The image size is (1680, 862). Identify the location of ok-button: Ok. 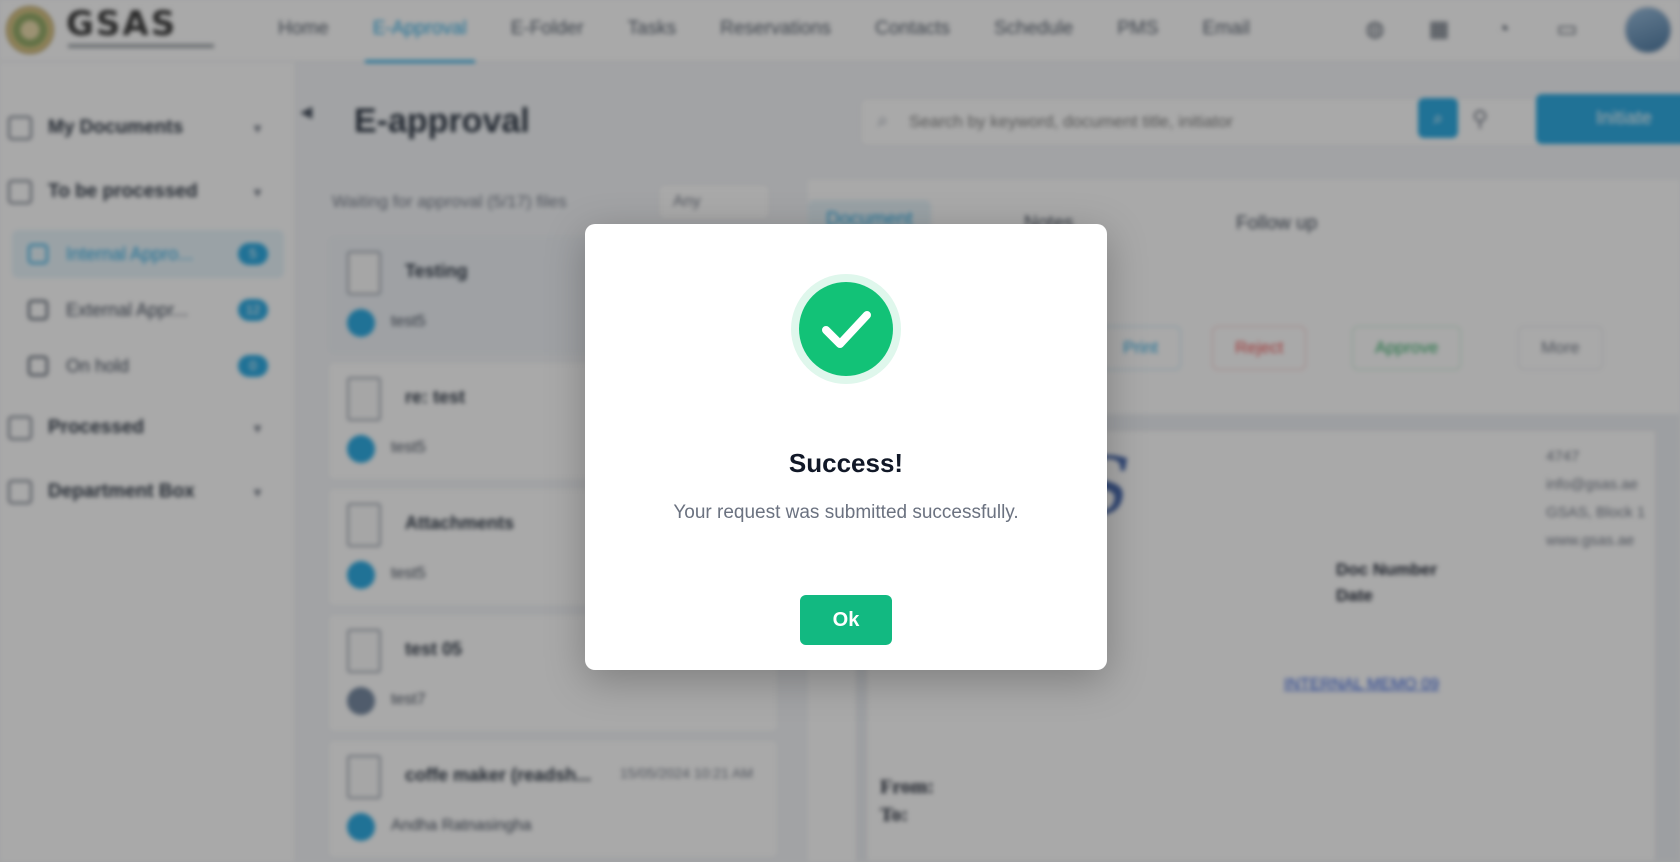
(846, 620).